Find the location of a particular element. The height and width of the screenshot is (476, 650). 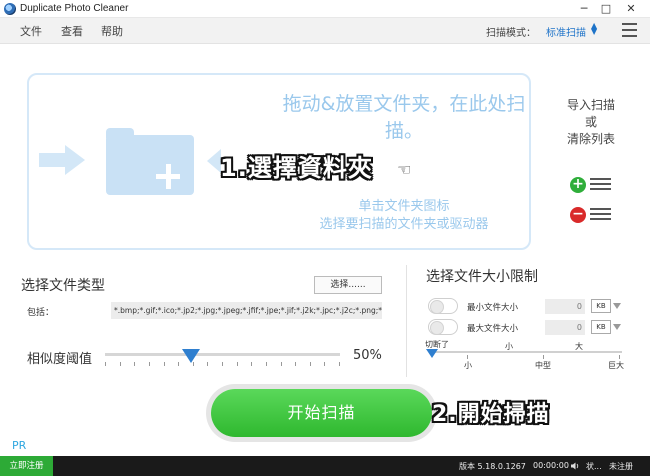

import-line-2: 或 is located at coordinates (590, 122).